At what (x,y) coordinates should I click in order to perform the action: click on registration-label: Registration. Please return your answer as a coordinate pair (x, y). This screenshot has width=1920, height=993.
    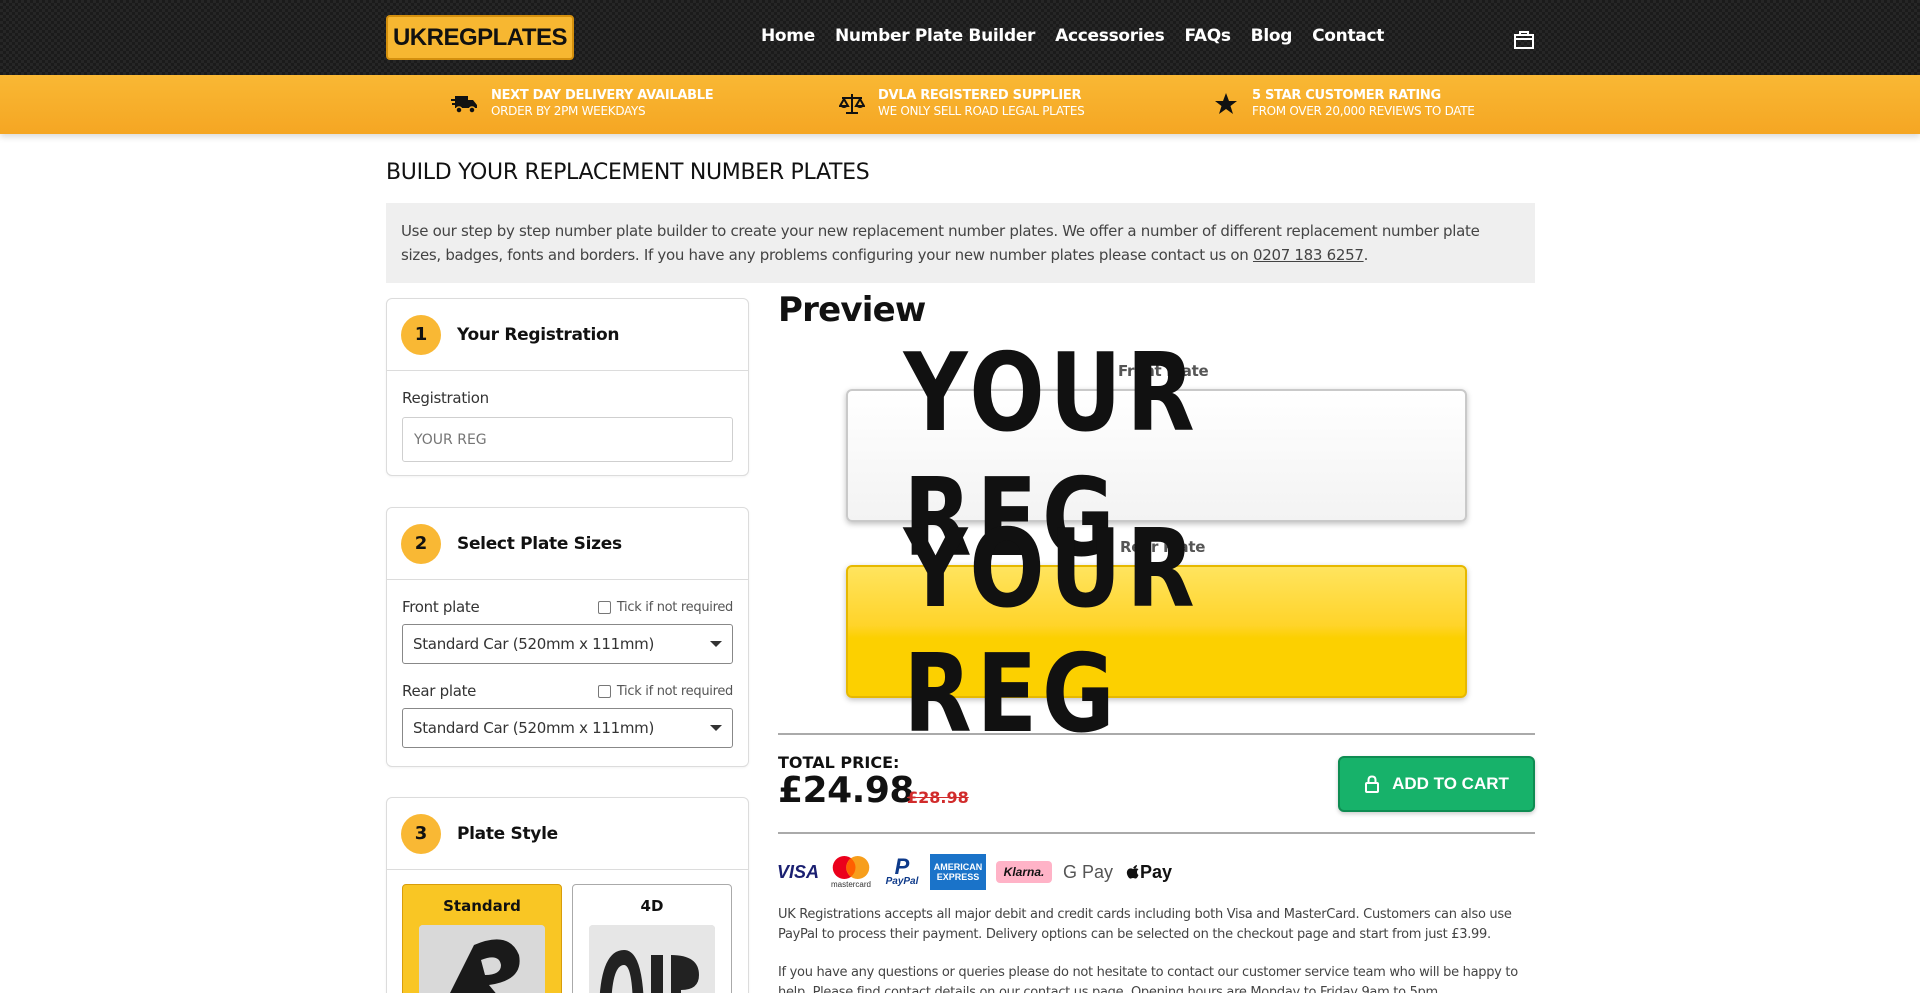
    Looking at the image, I should click on (445, 398).